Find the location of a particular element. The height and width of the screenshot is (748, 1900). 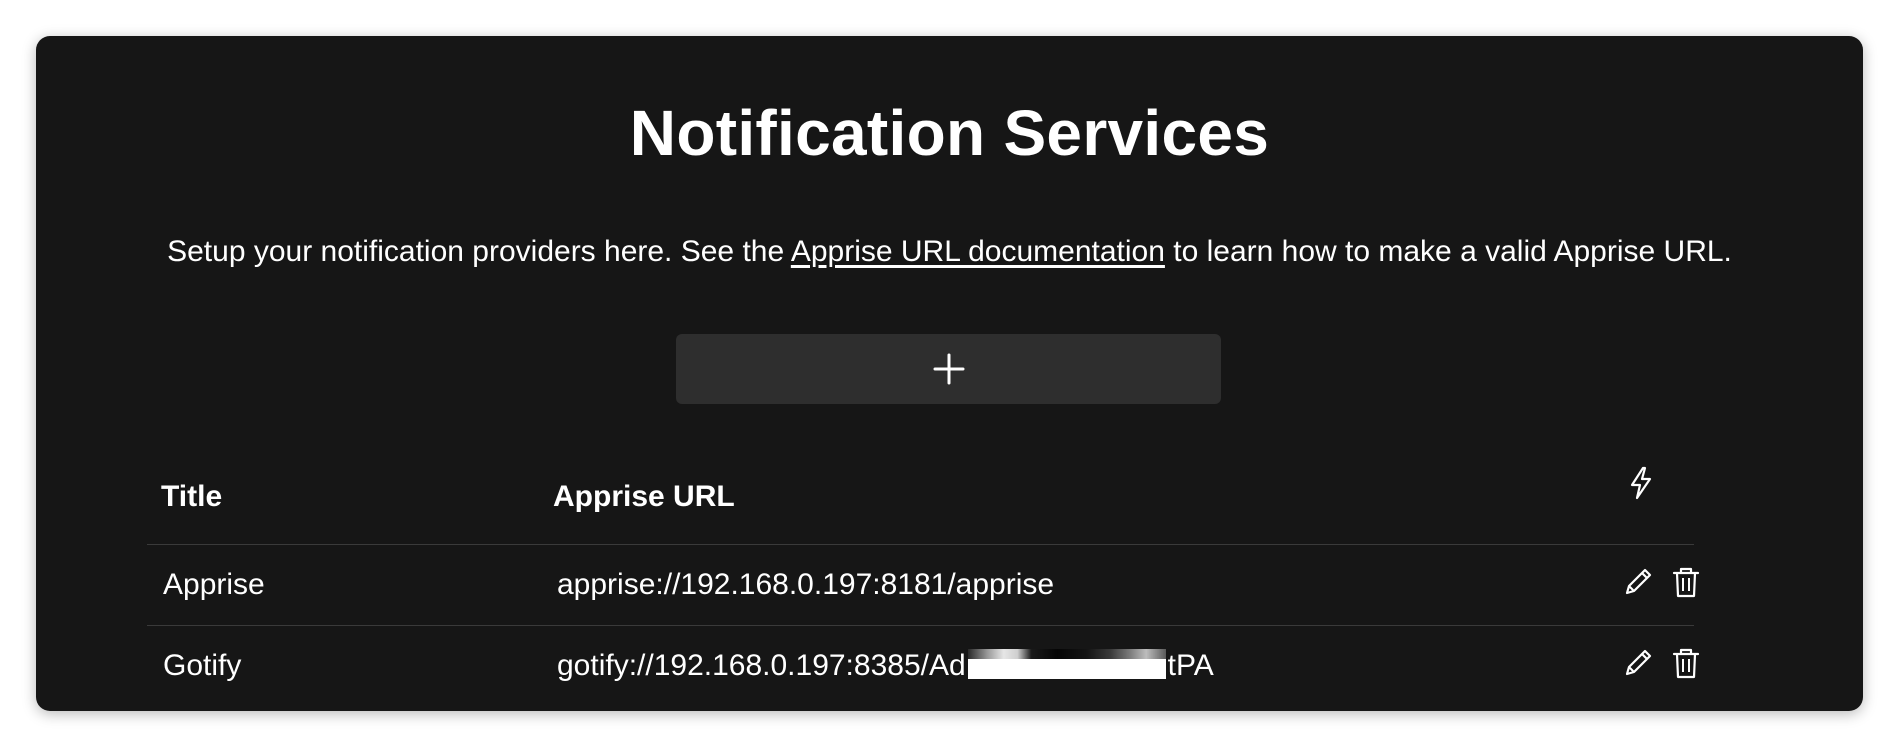

row-url-suffix: tPA is located at coordinates (1190, 665).